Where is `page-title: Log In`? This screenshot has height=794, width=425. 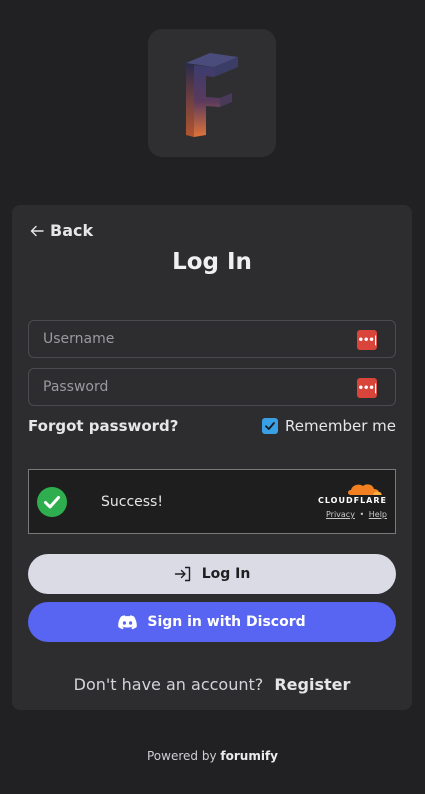 page-title: Log In is located at coordinates (212, 262).